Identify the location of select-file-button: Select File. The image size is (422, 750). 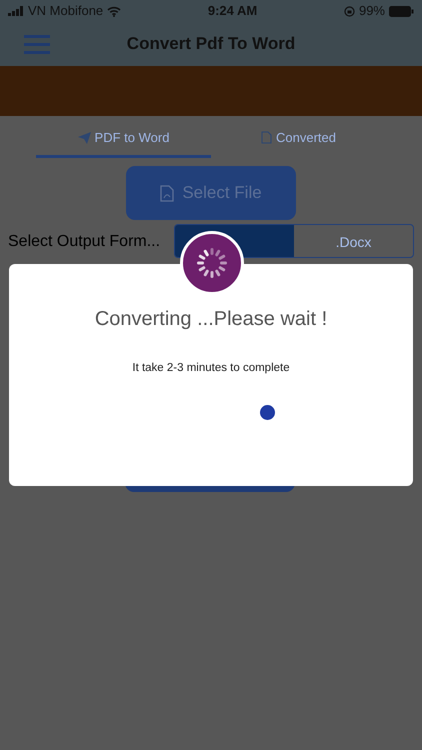
(211, 193).